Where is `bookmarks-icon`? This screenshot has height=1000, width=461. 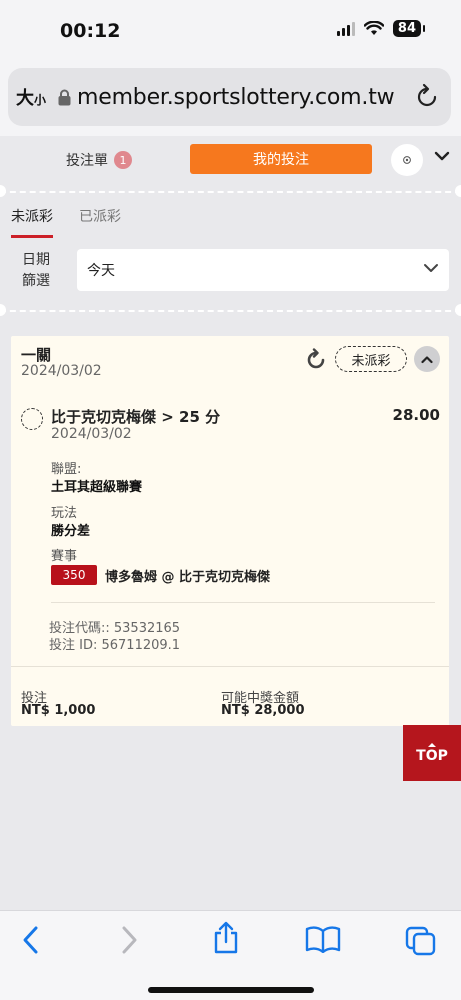
bookmarks-icon is located at coordinates (323, 939).